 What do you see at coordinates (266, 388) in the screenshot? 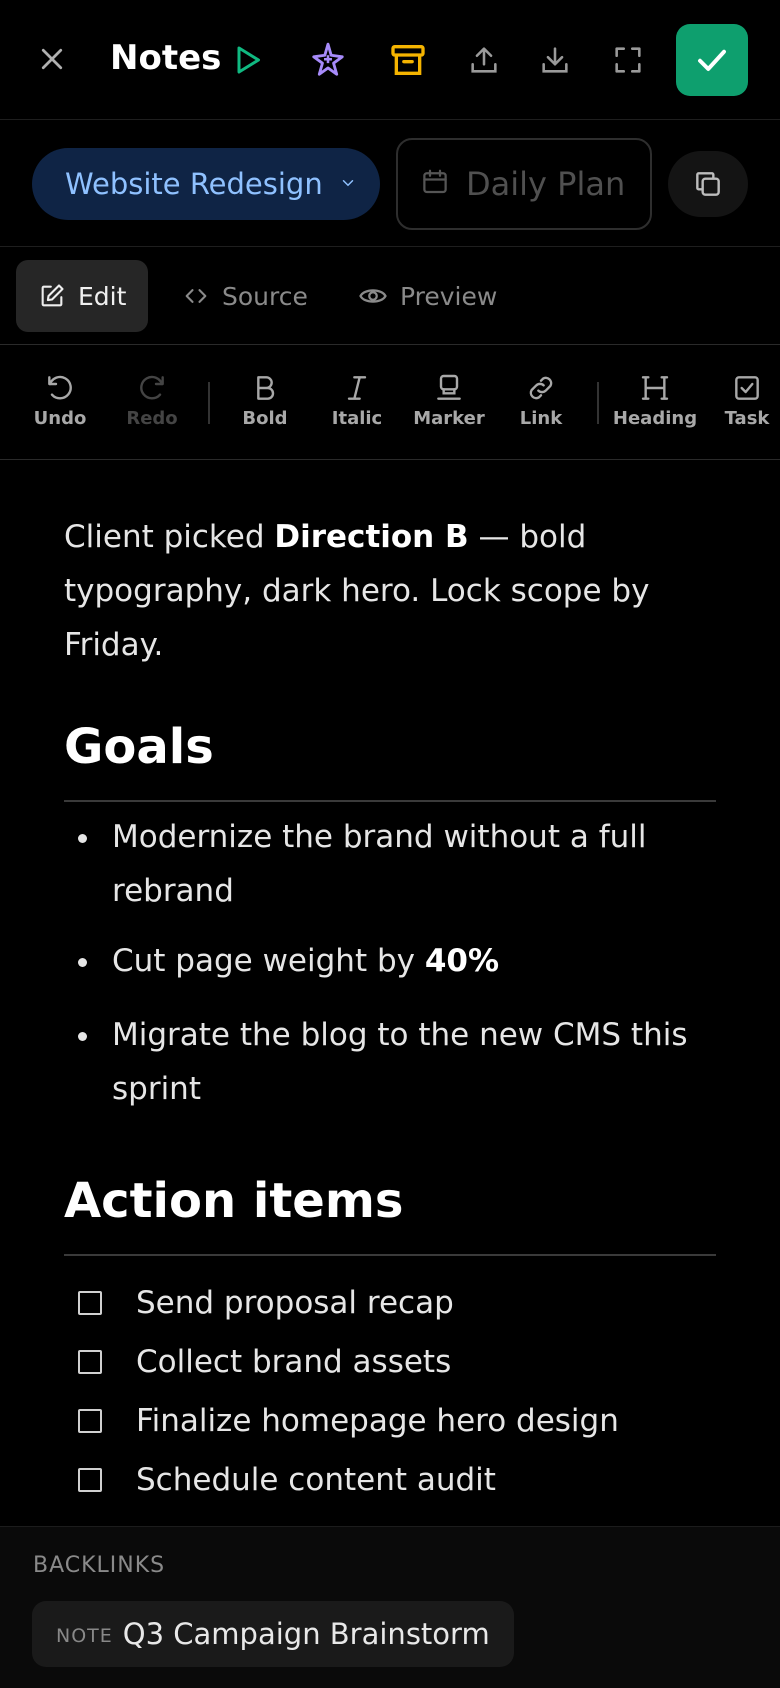
I see `bold-icon` at bounding box center [266, 388].